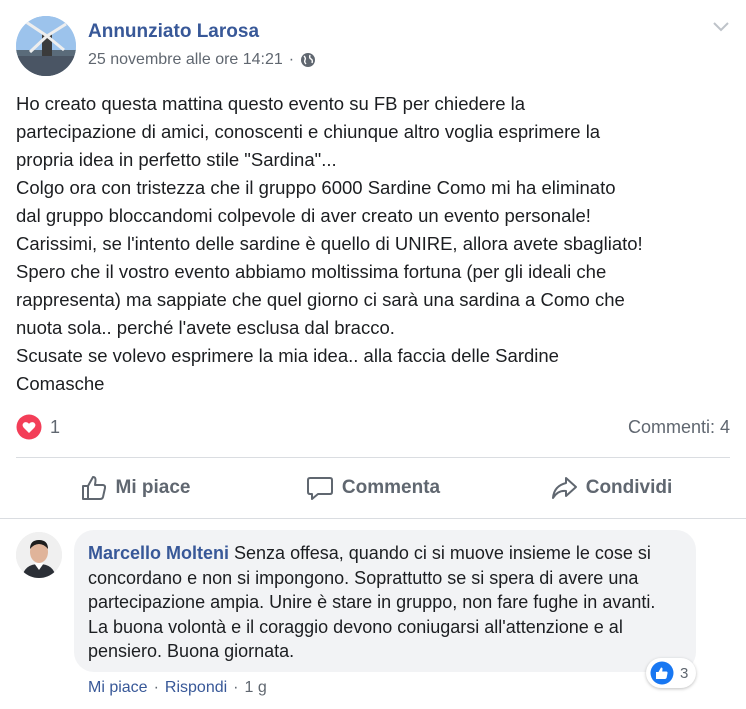 Image resolution: width=746 pixels, height=709 pixels. I want to click on share-button: Condividi, so click(611, 488).